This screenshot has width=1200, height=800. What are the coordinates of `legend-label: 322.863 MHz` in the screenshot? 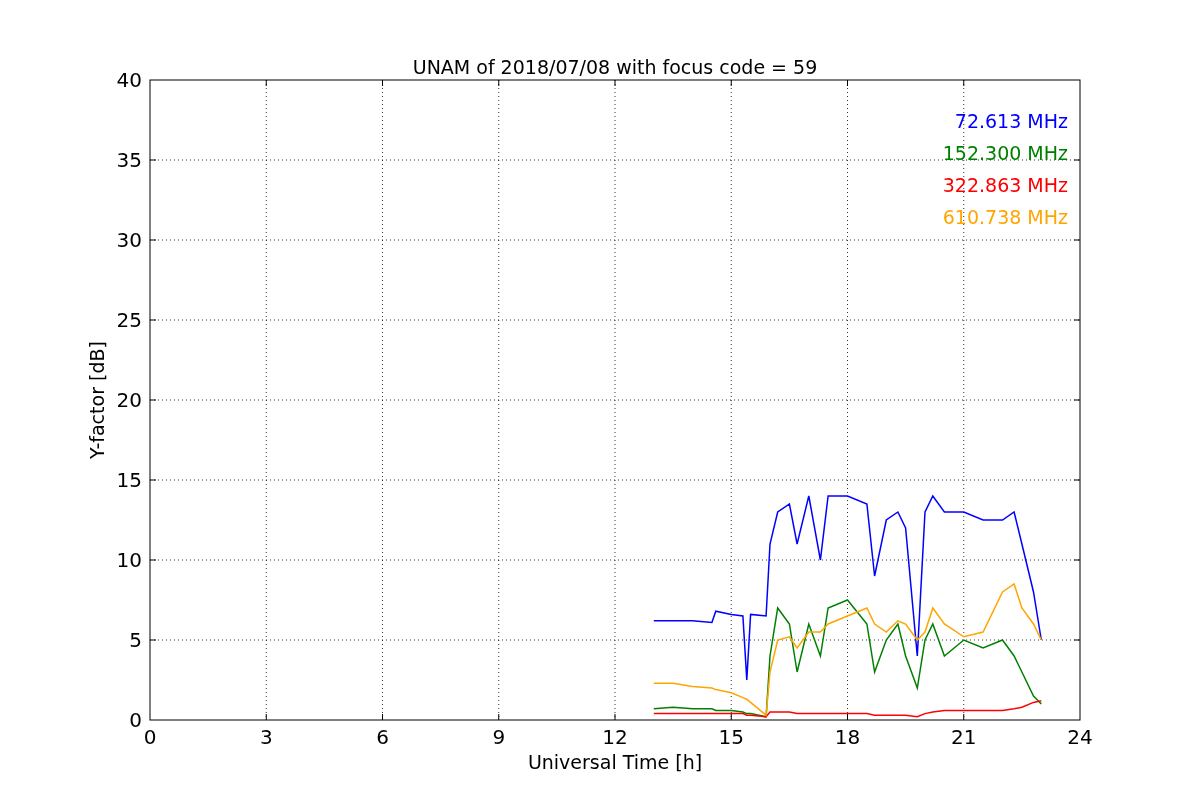 It's located at (1005, 185).